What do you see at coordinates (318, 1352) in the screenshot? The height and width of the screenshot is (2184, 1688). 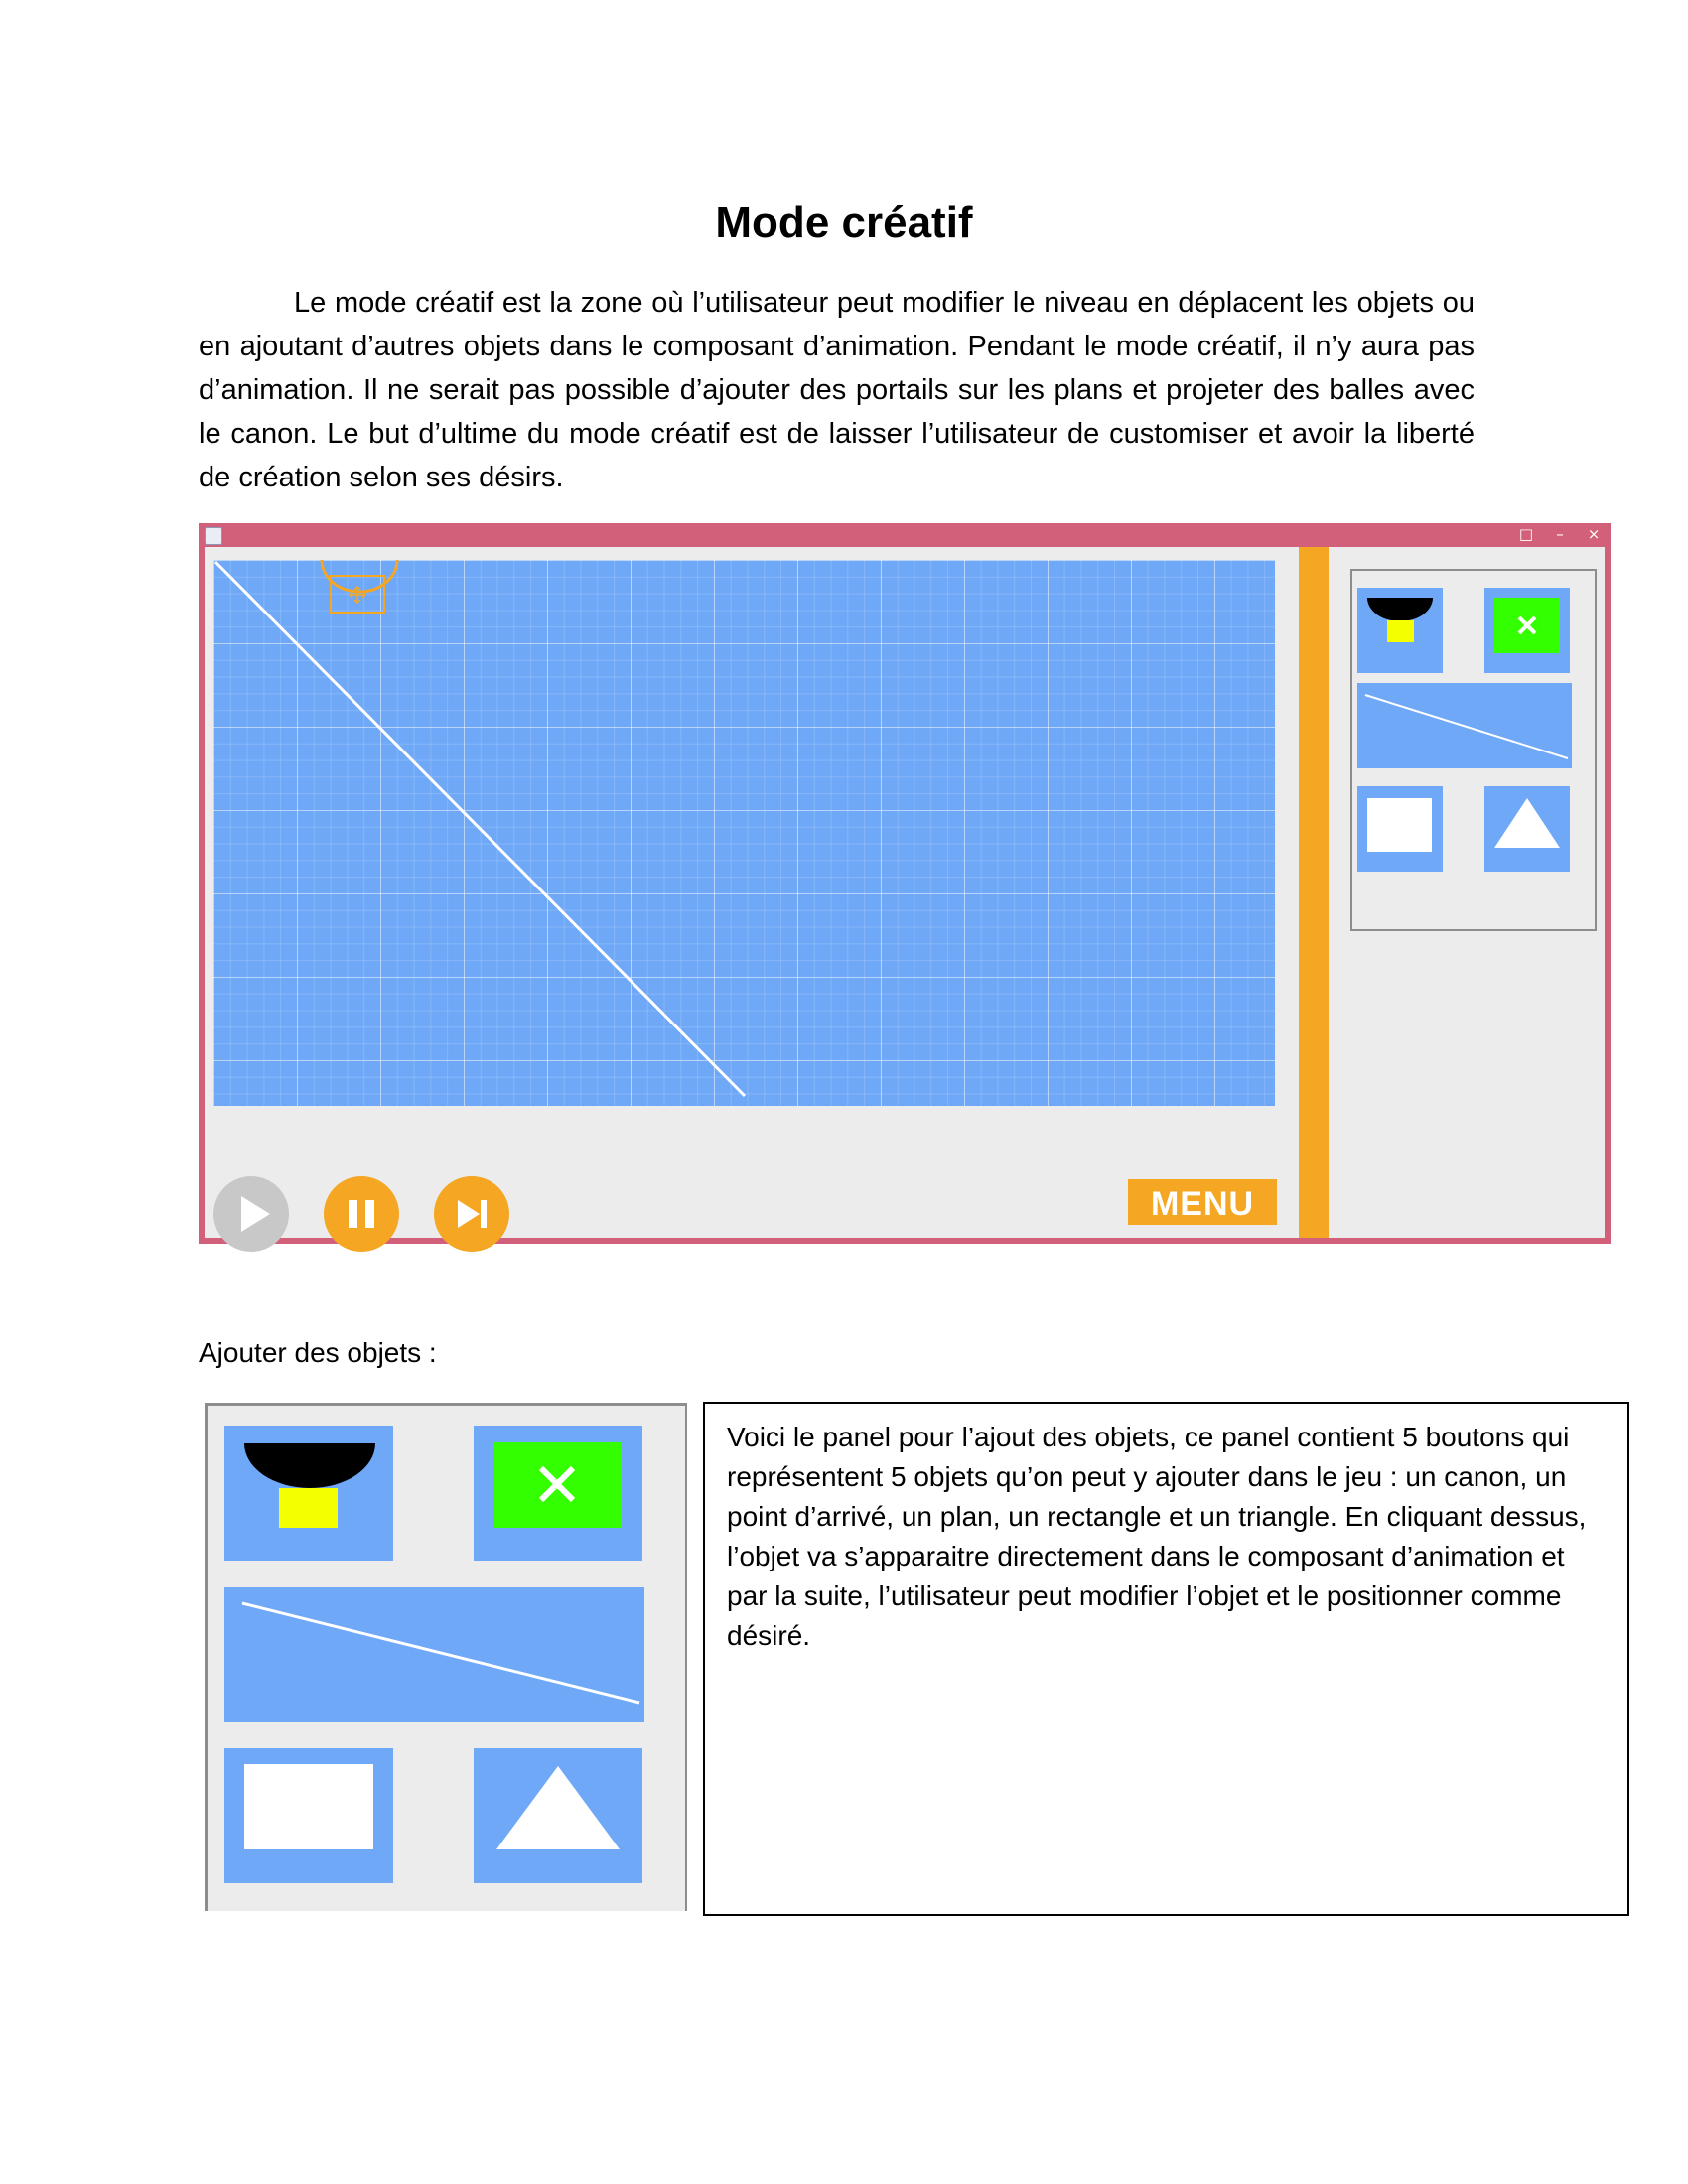 I see `section-heading: Ajouter des objets :` at bounding box center [318, 1352].